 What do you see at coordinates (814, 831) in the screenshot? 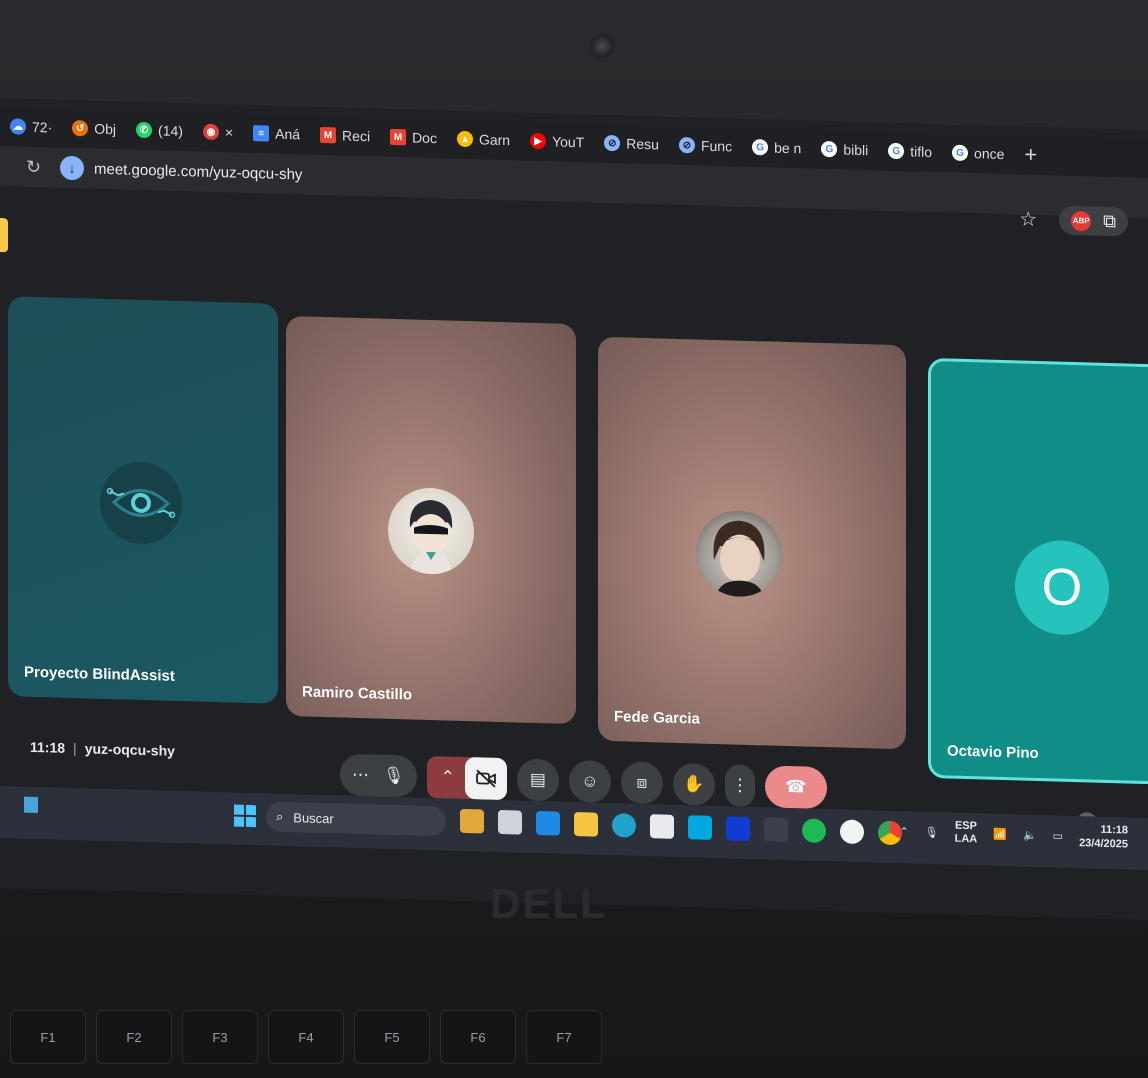
I see `spotify-icon` at bounding box center [814, 831].